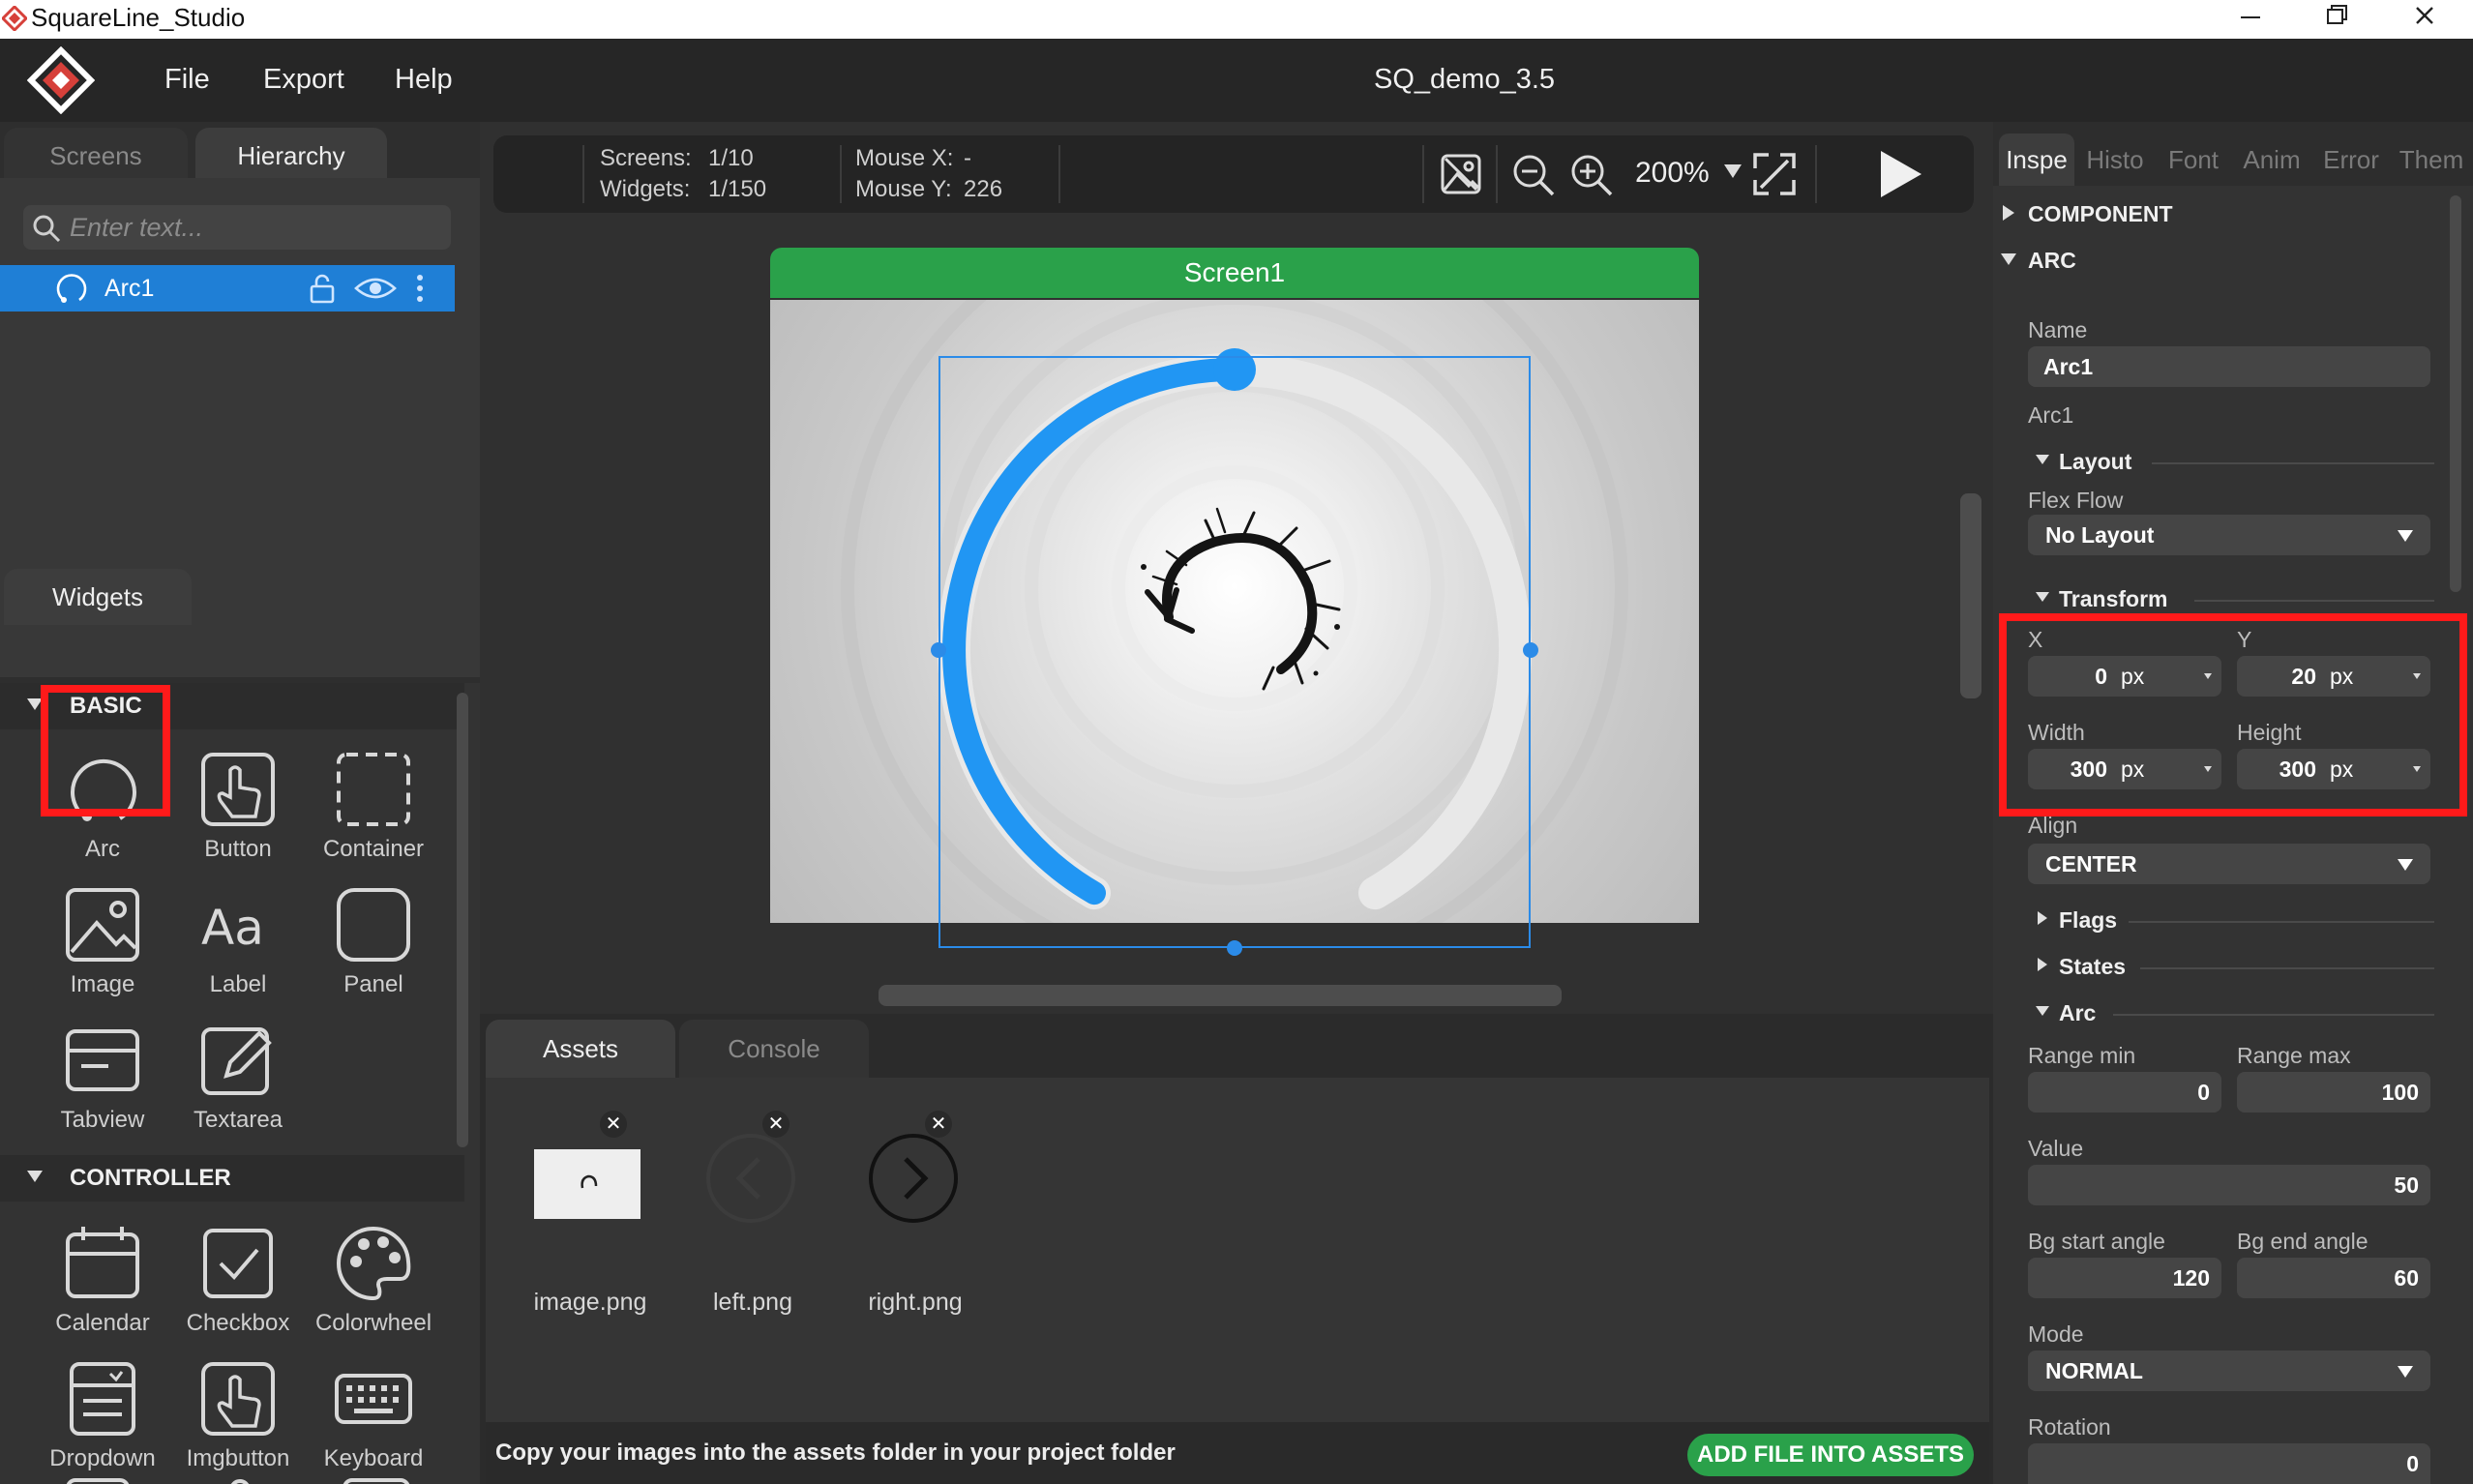 This screenshot has width=2473, height=1484. What do you see at coordinates (752, 1302) in the screenshot?
I see `asset-file-name: left.png` at bounding box center [752, 1302].